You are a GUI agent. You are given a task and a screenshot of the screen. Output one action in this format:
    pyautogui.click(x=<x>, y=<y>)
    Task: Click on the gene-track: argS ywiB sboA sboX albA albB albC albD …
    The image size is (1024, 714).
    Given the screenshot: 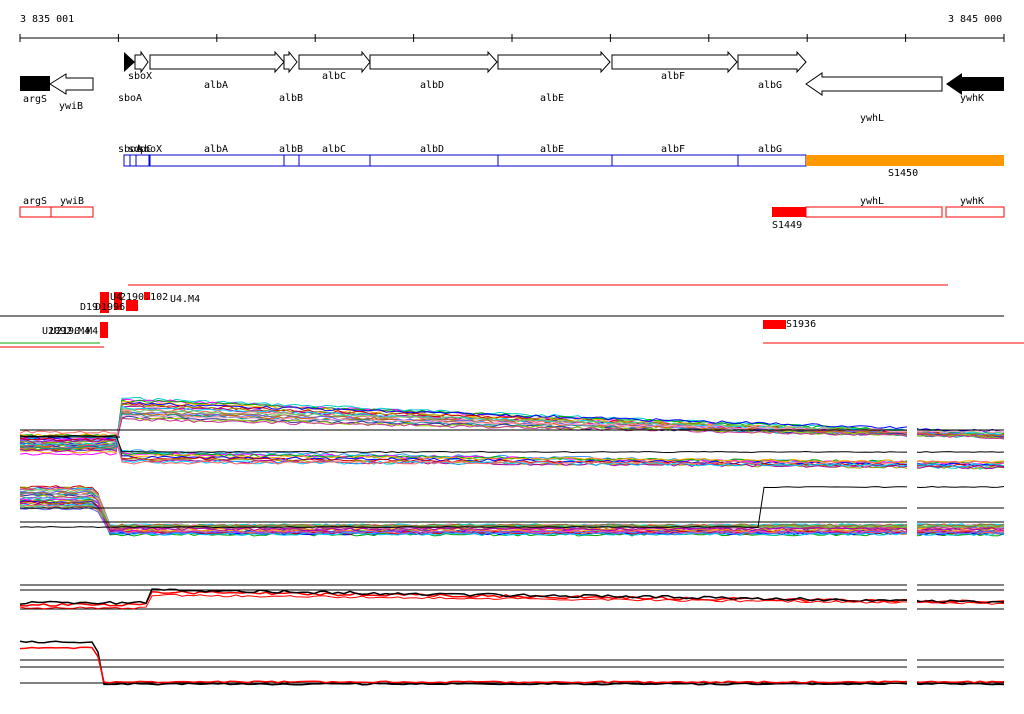 What is the action you would take?
    pyautogui.click(x=512, y=87)
    